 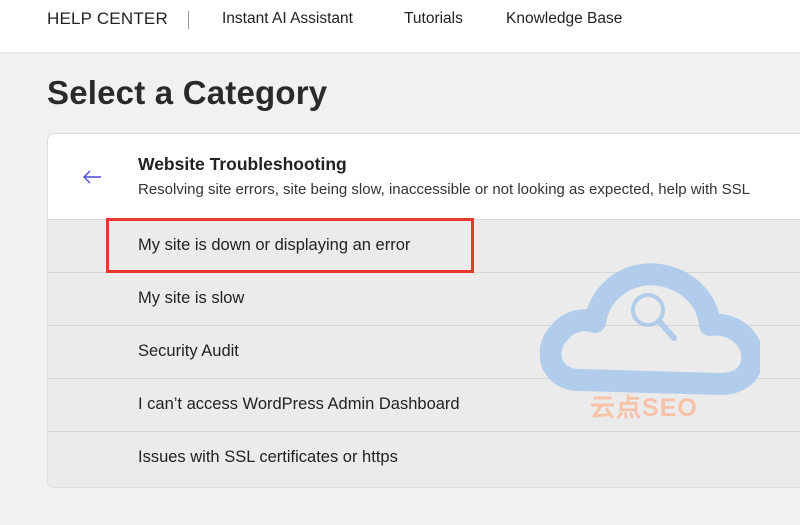 What do you see at coordinates (268, 457) in the screenshot?
I see `option-label: Issues with SSL certificates or https` at bounding box center [268, 457].